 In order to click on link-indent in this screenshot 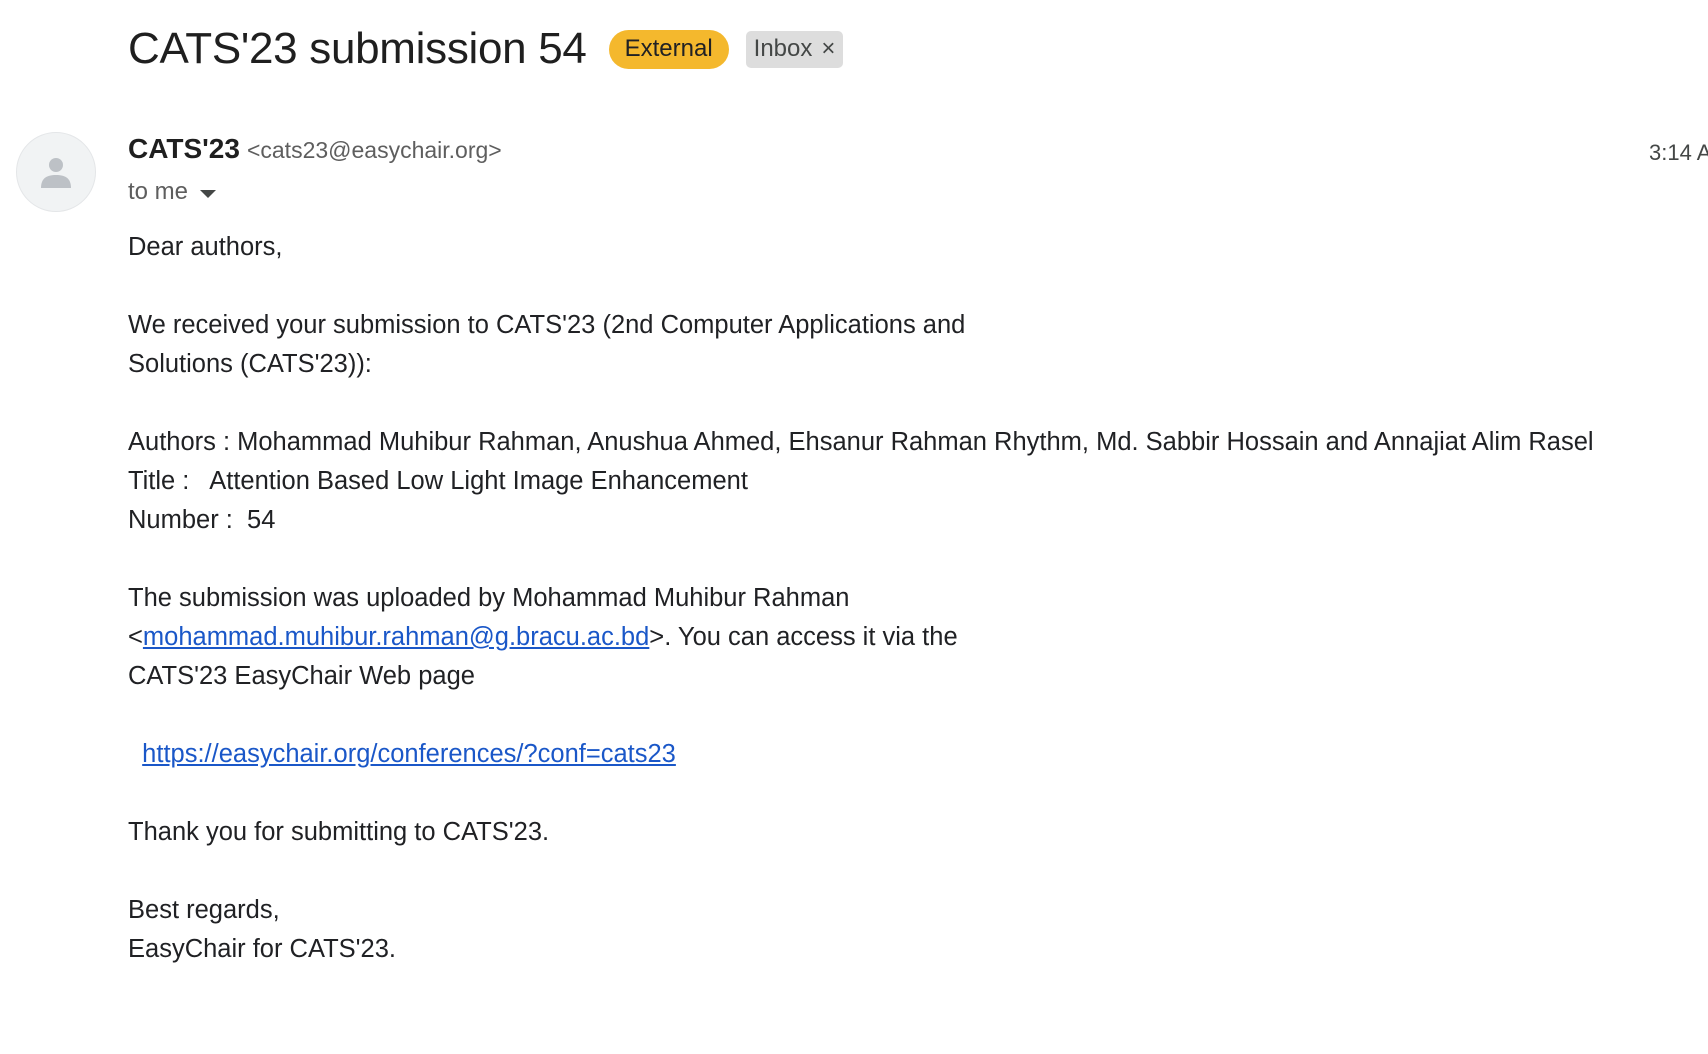, I will do `click(135, 754)`.